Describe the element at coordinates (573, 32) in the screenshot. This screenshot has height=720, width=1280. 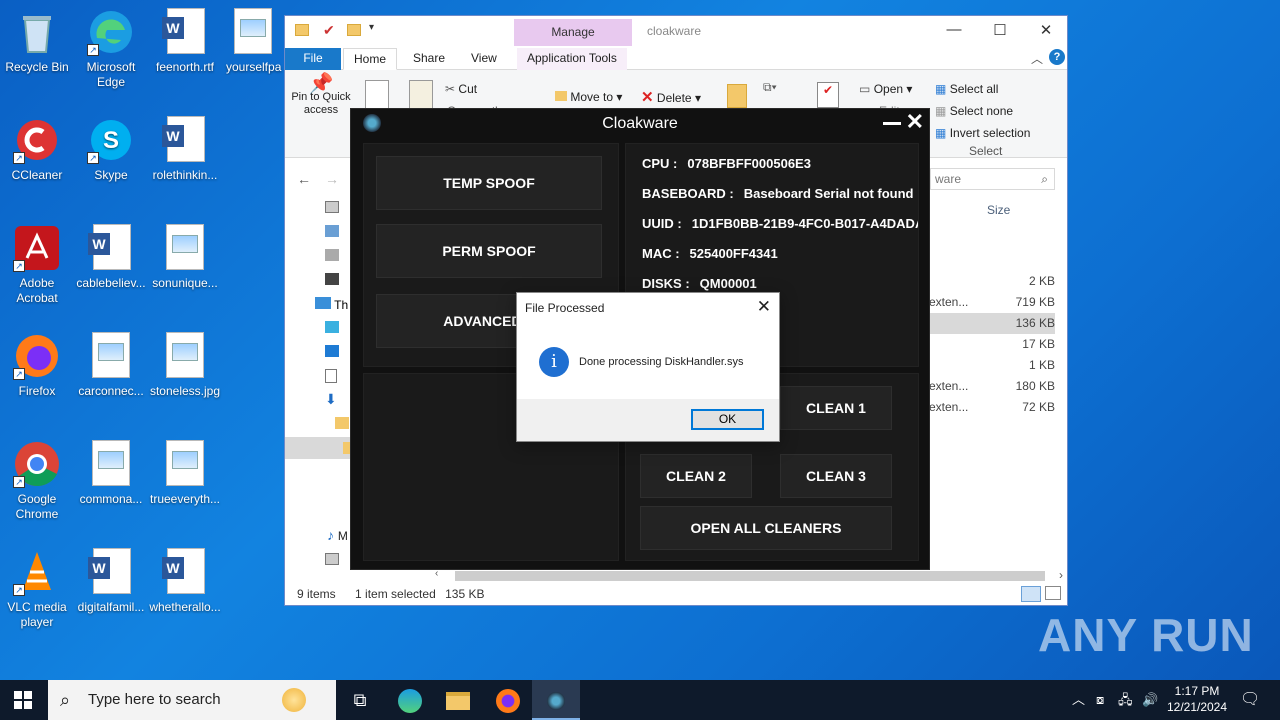
I see `tab-manage: Manage` at that location.